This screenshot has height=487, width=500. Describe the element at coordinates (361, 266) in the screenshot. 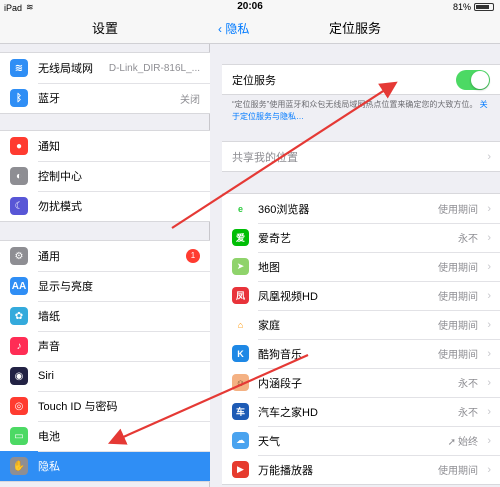

I see `app-maps-row: ➤ 地图 使用期间 ›` at that location.